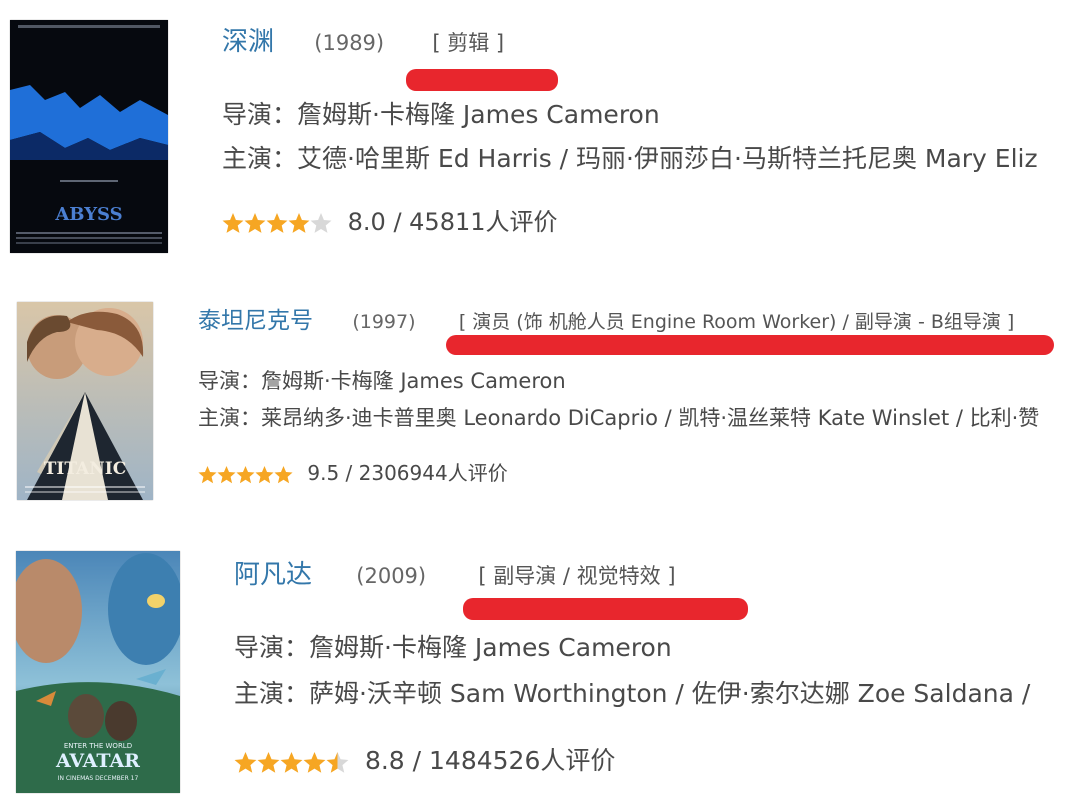 This screenshot has height=810, width=1080. Describe the element at coordinates (248, 42) in the screenshot. I see `movie-title-link: 深渊` at that location.